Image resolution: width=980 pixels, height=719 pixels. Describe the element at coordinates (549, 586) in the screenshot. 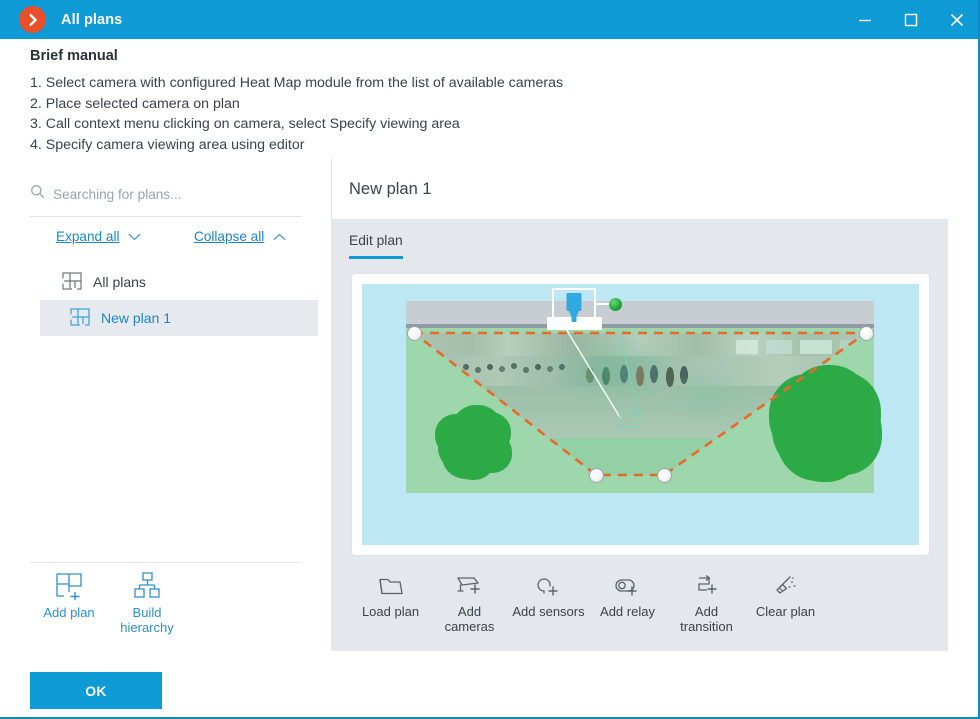

I see `add-sensor-icon` at that location.